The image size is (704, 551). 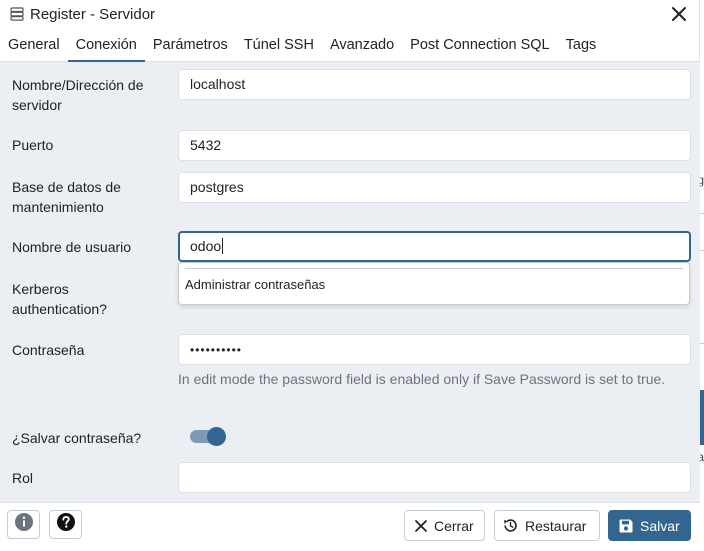 What do you see at coordinates (434, 84) in the screenshot?
I see `host-input: localhost` at bounding box center [434, 84].